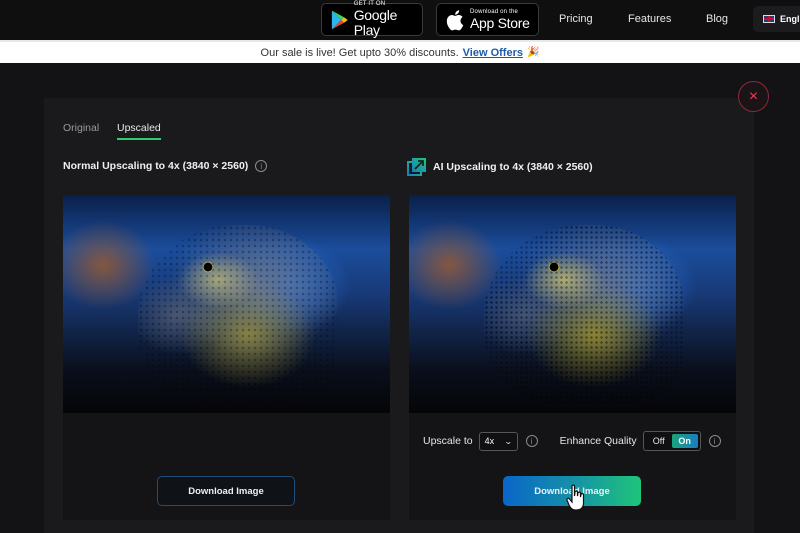 The image size is (800, 533). I want to click on google-play-label: Google Play, so click(375, 22).